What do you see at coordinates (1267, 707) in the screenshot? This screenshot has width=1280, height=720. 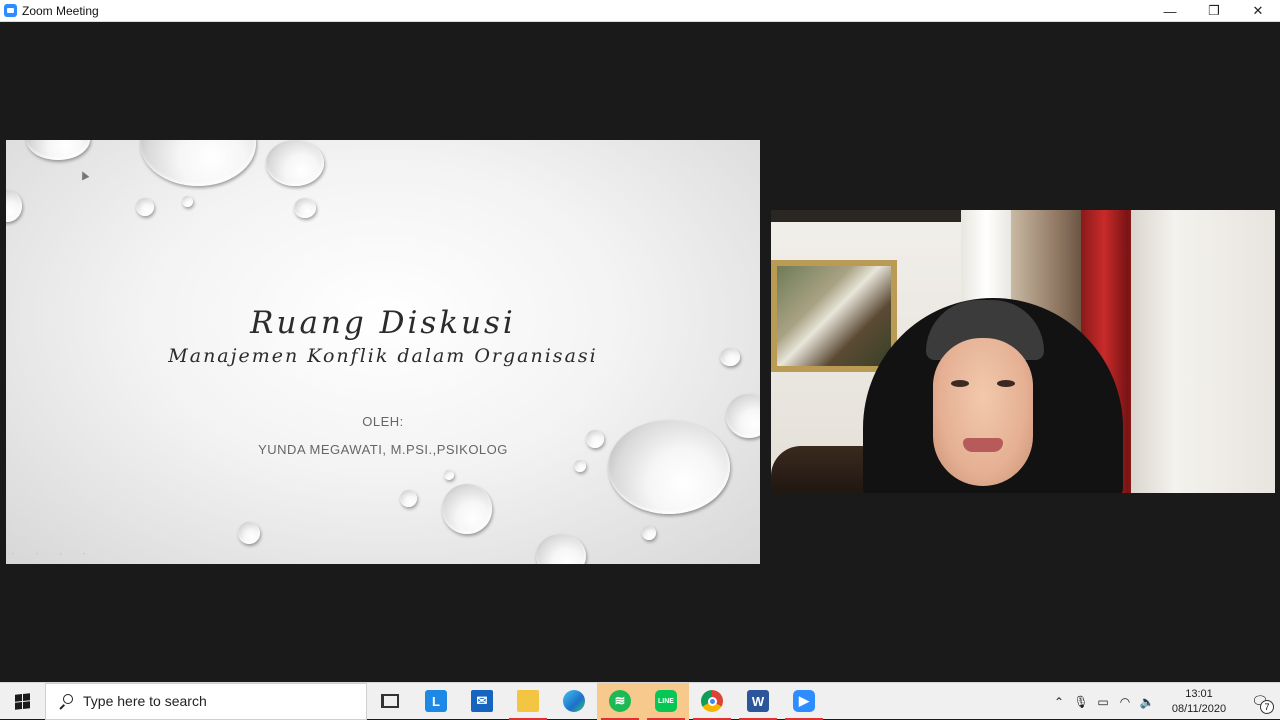 I see `notification-count-badge: 7` at bounding box center [1267, 707].